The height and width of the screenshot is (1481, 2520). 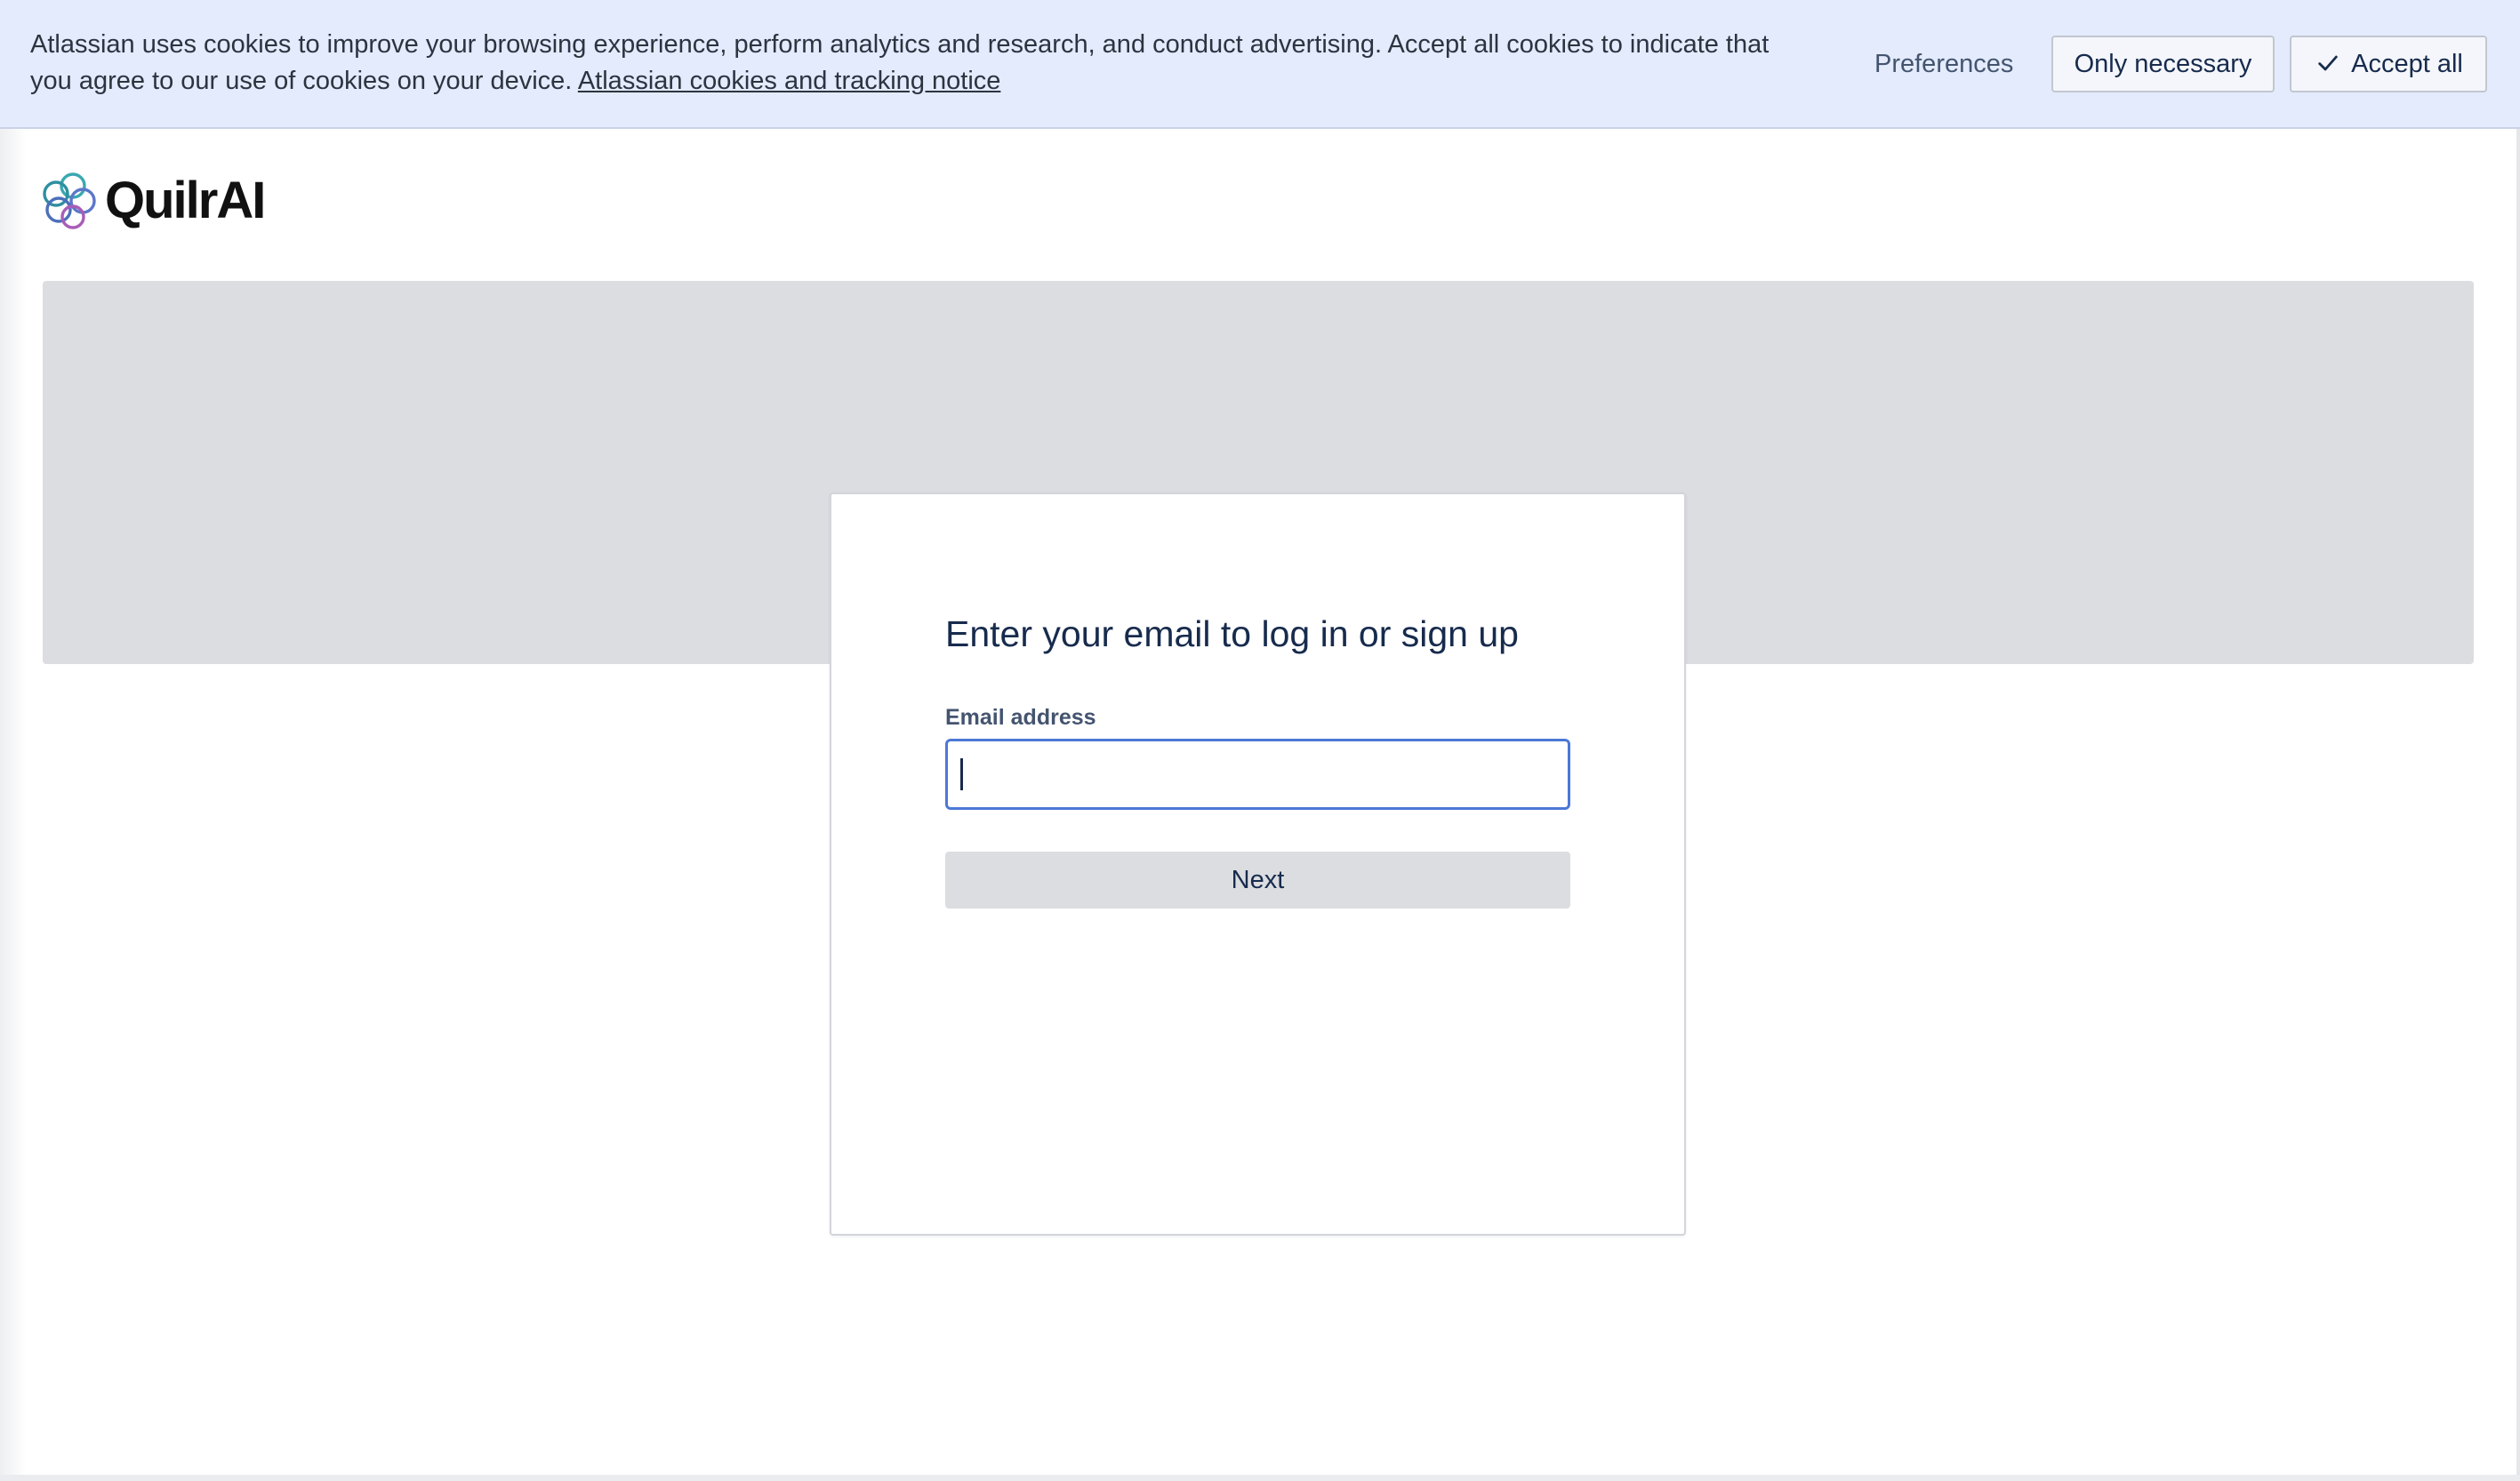 I want to click on text-caret, so click(x=962, y=774).